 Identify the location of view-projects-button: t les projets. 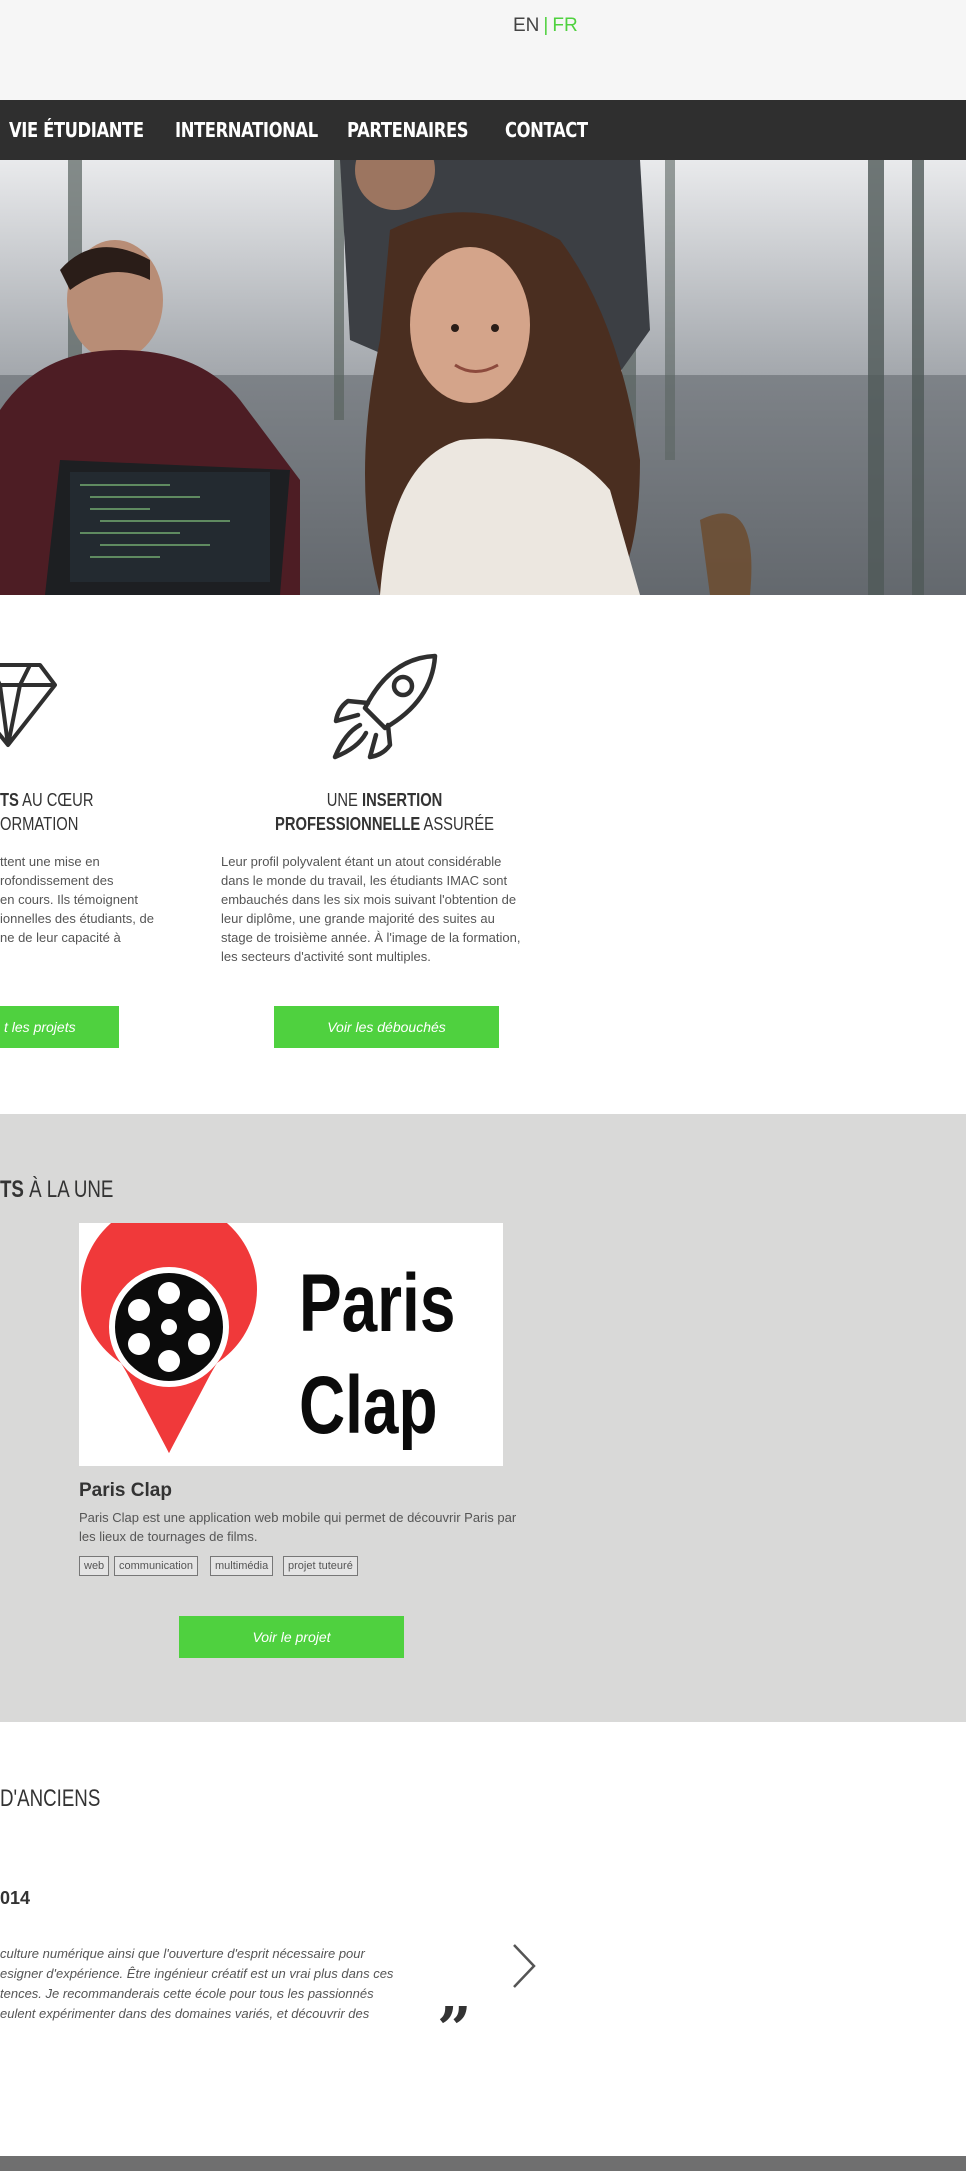
(59, 1027).